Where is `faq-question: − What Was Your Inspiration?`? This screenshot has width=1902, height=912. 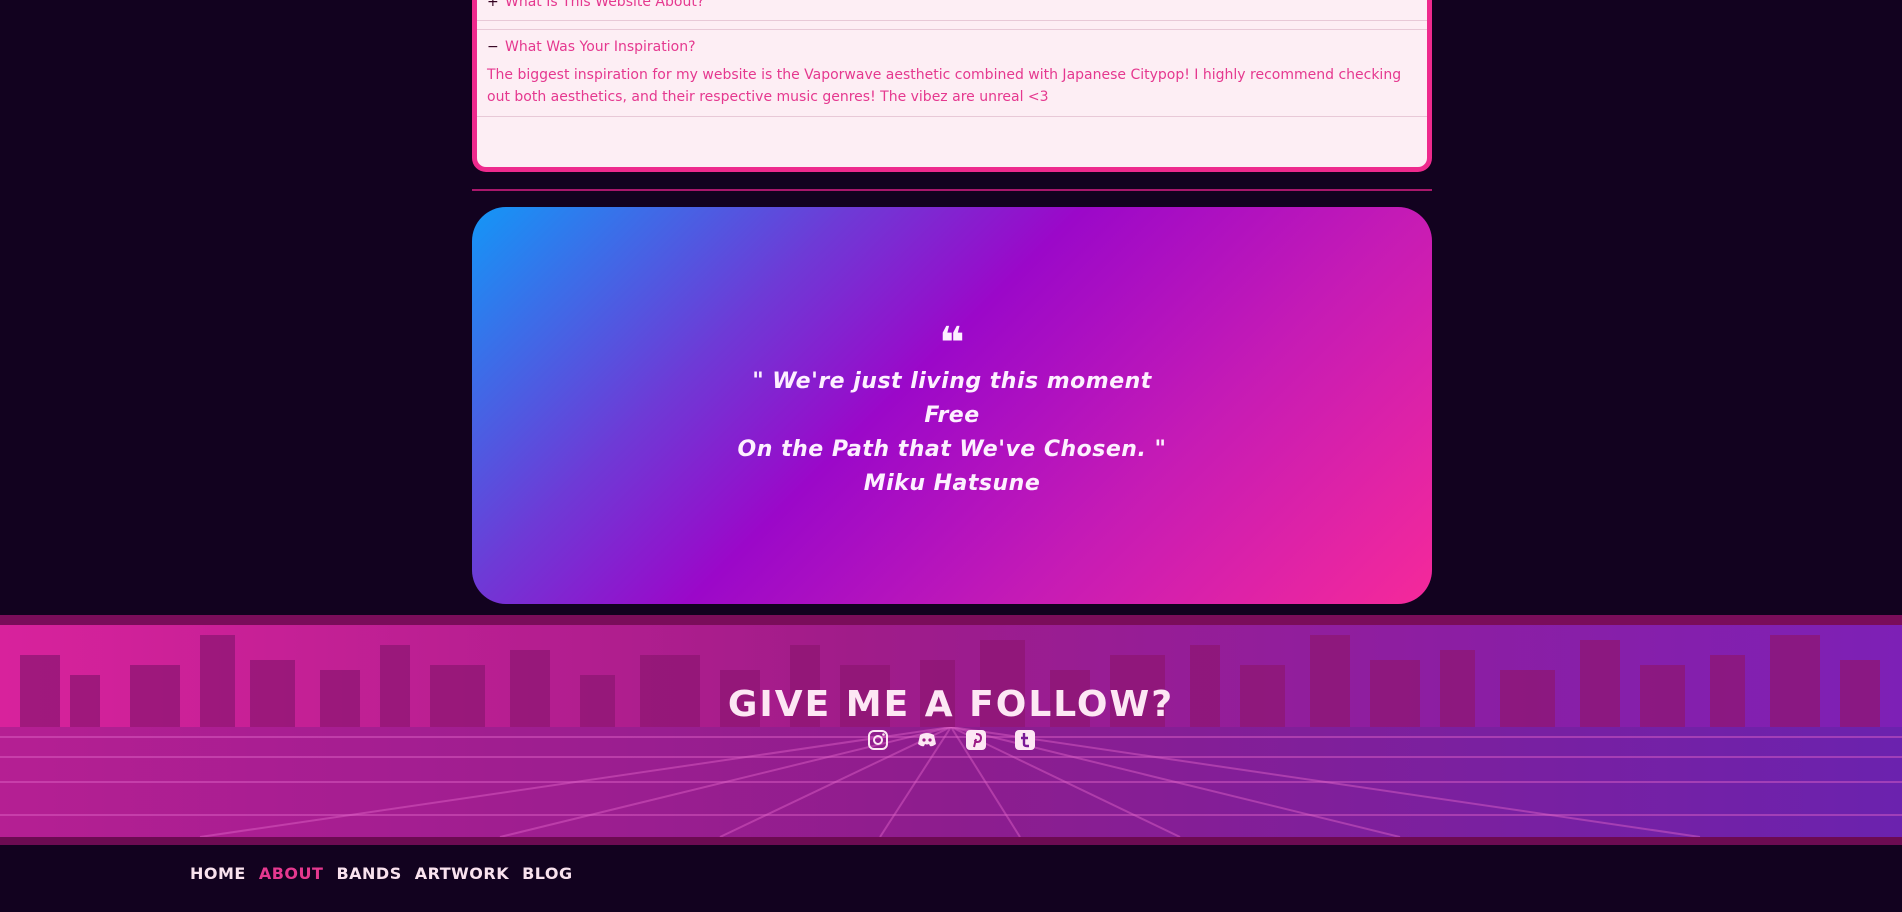
faq-question: − What Was Your Inspiration? is located at coordinates (952, 47).